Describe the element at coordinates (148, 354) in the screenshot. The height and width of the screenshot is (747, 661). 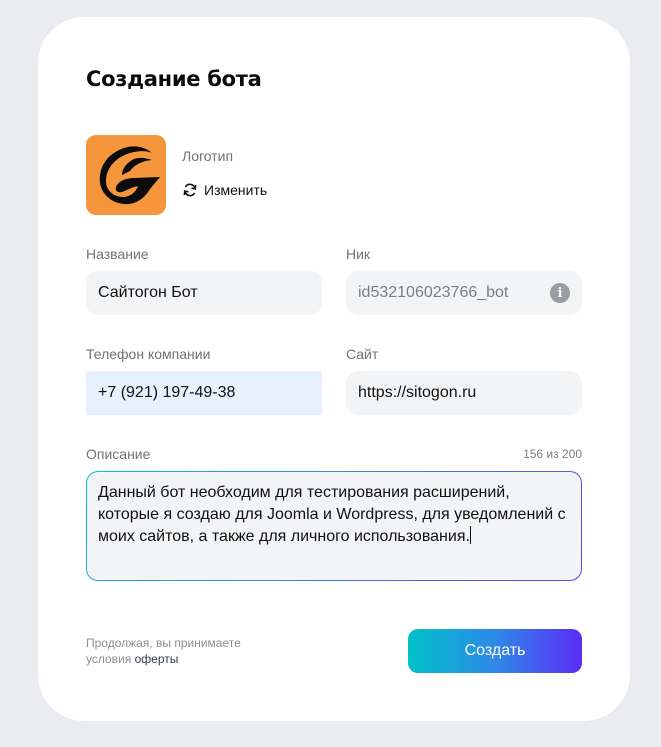
I see `phone-label: Телефон компании` at that location.